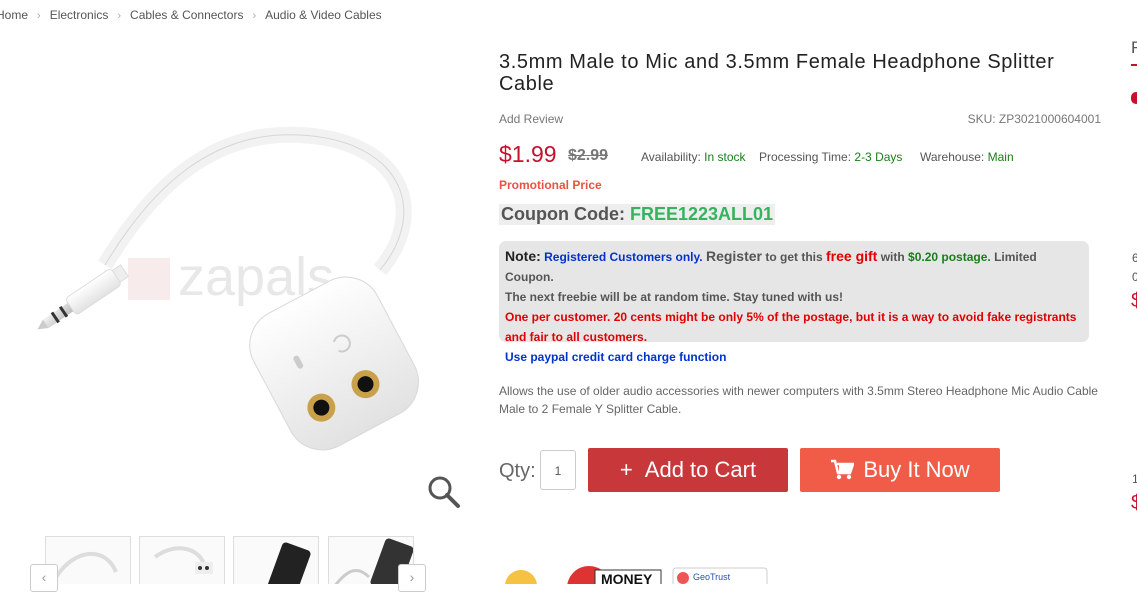 The width and height of the screenshot is (1137, 592). I want to click on availability-label: Availability:, so click(671, 157).